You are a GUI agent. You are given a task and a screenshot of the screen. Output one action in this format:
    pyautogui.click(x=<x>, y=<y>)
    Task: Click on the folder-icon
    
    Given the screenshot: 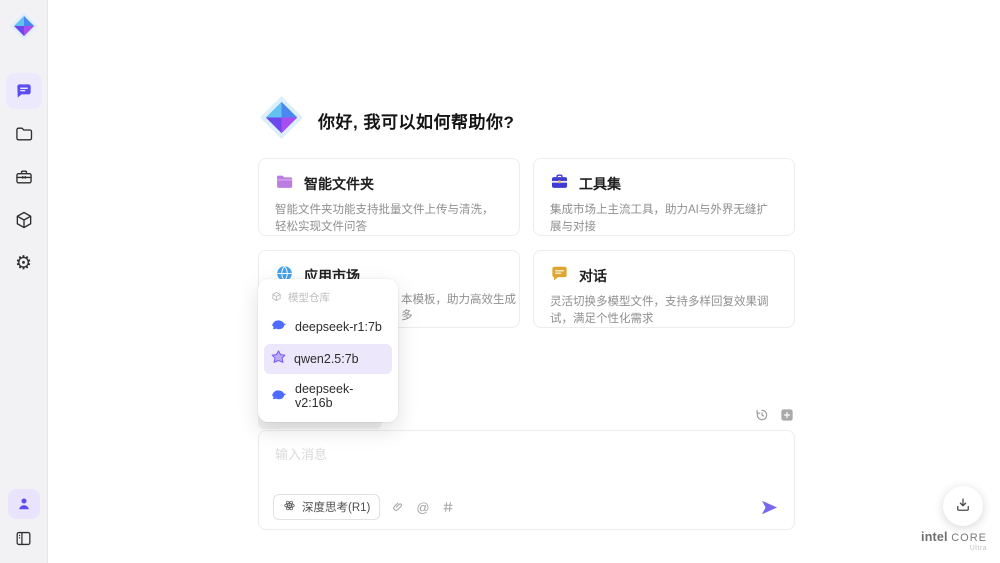 What is the action you would take?
    pyautogui.click(x=24, y=134)
    